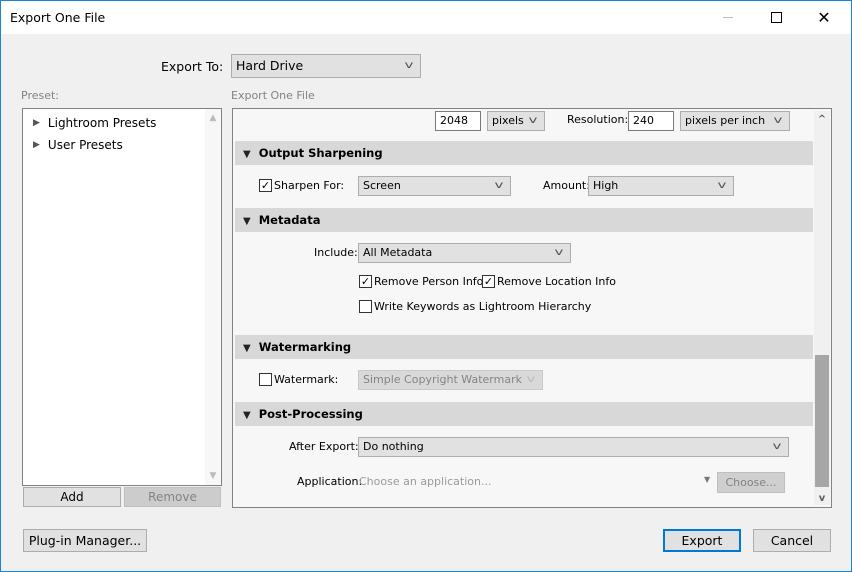 This screenshot has height=572, width=852. What do you see at coordinates (573, 447) in the screenshot?
I see `after-export-dropdown: Do nothing v` at bounding box center [573, 447].